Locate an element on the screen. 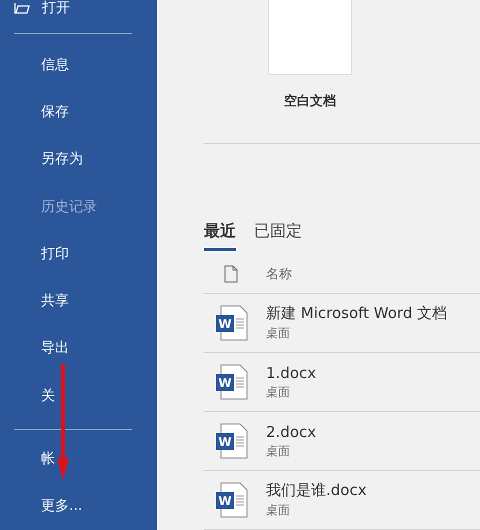 The height and width of the screenshot is (530, 480). recent-file-item: W 新建 Microsoft Word 文档 桌面 is located at coordinates (342, 323).